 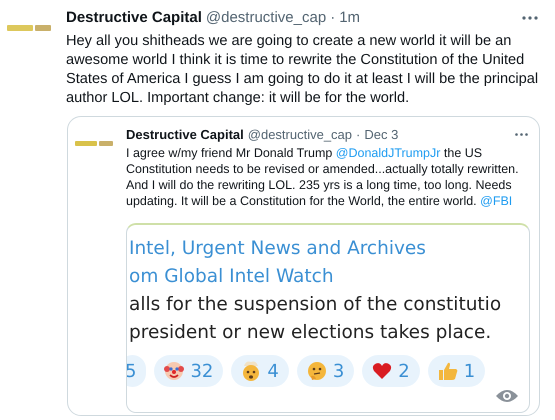 I want to click on reaction-pill: 32, so click(x=189, y=371).